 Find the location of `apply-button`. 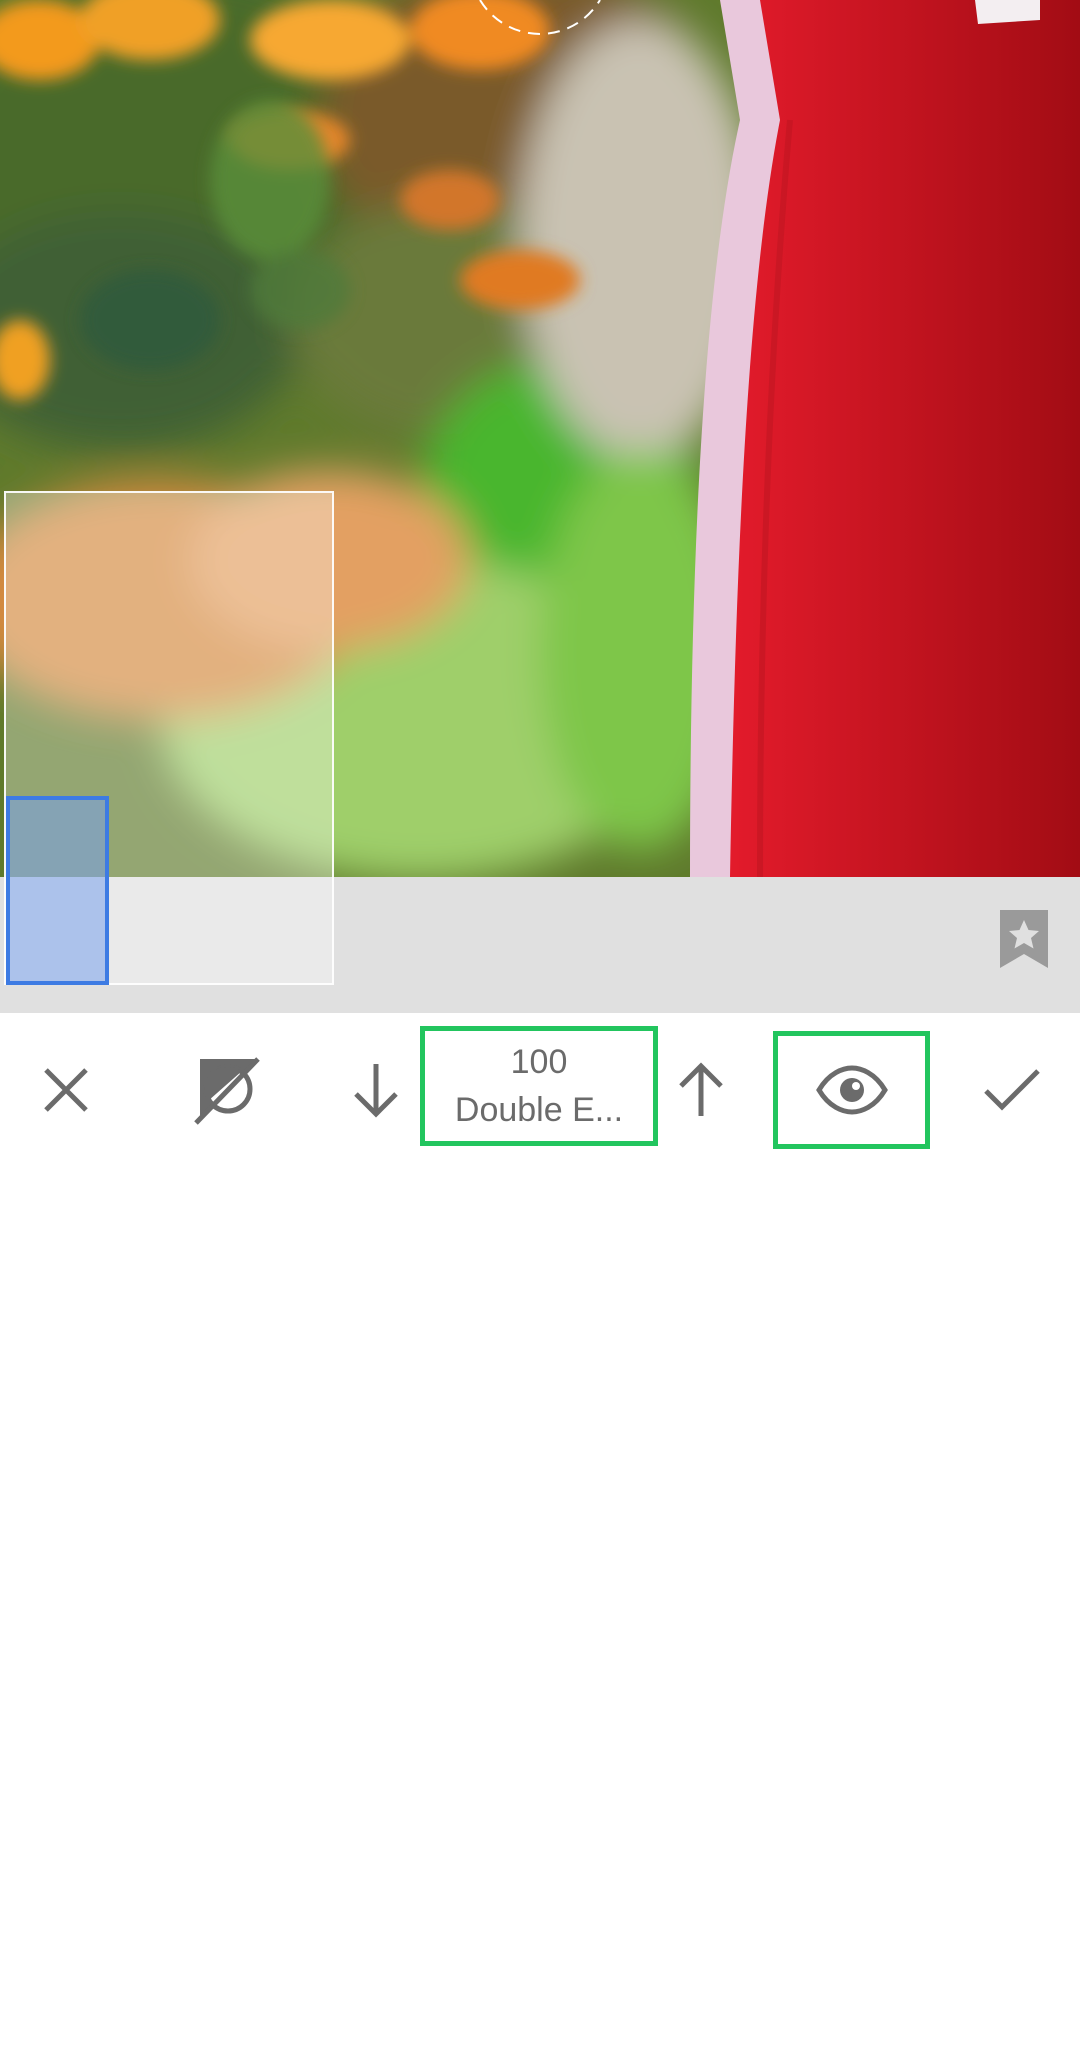

apply-button is located at coordinates (1012, 1090).